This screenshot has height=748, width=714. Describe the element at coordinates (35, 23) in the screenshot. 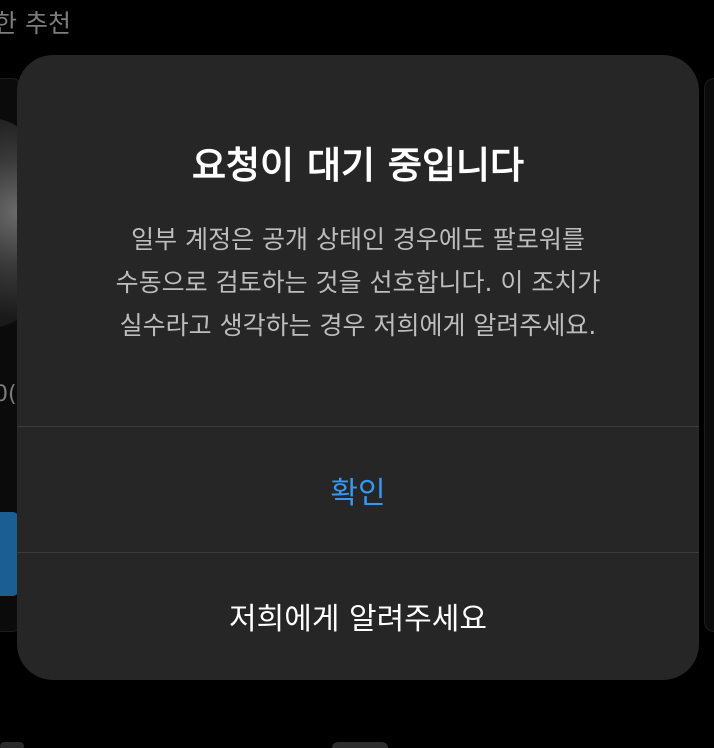

I see `background-section-heading: 한 추천` at that location.